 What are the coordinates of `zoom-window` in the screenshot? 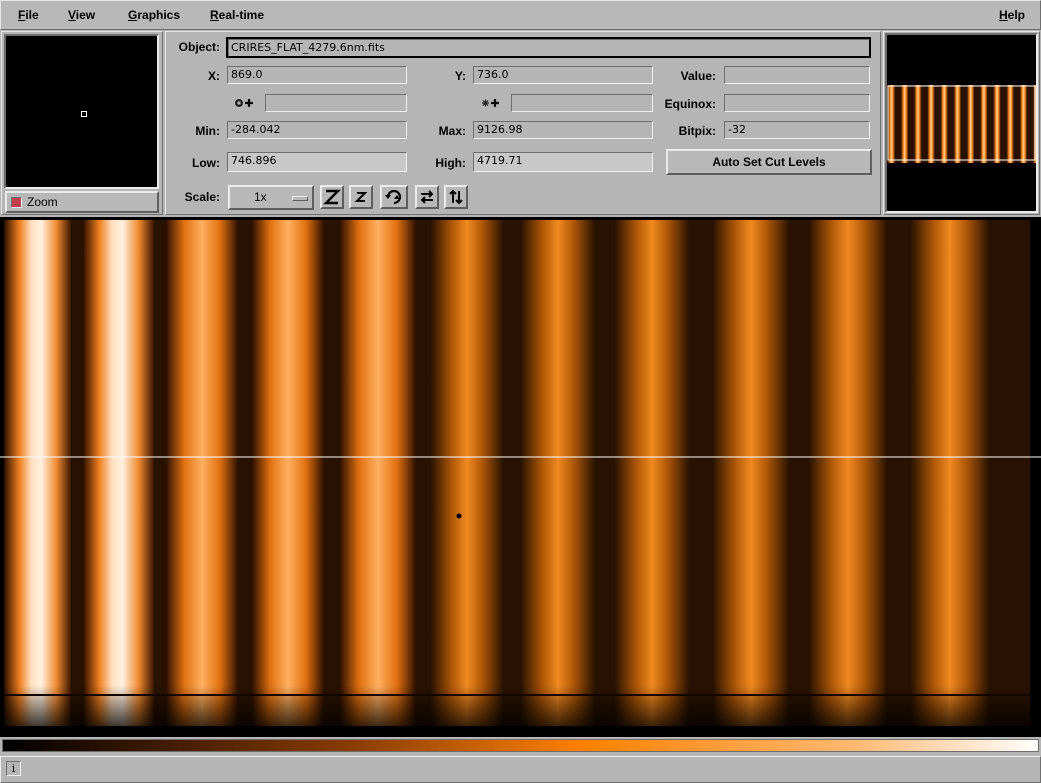 It's located at (81, 111).